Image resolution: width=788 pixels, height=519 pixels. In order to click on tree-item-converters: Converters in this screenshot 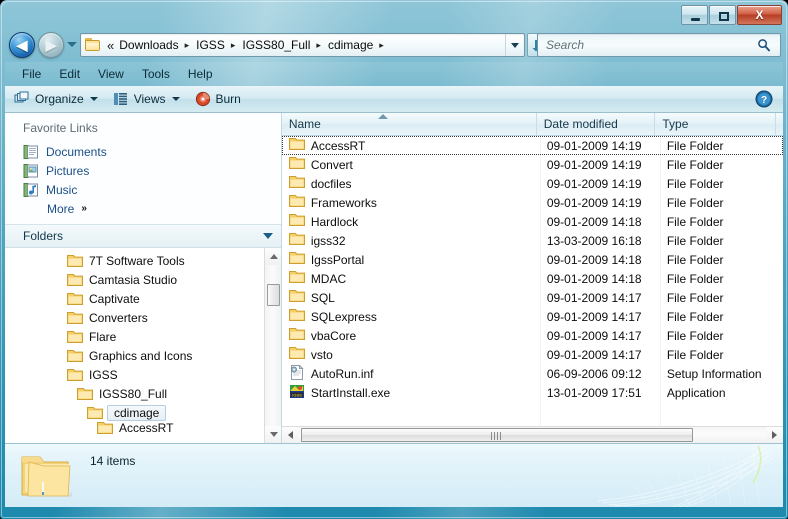, I will do `click(136, 317)`.